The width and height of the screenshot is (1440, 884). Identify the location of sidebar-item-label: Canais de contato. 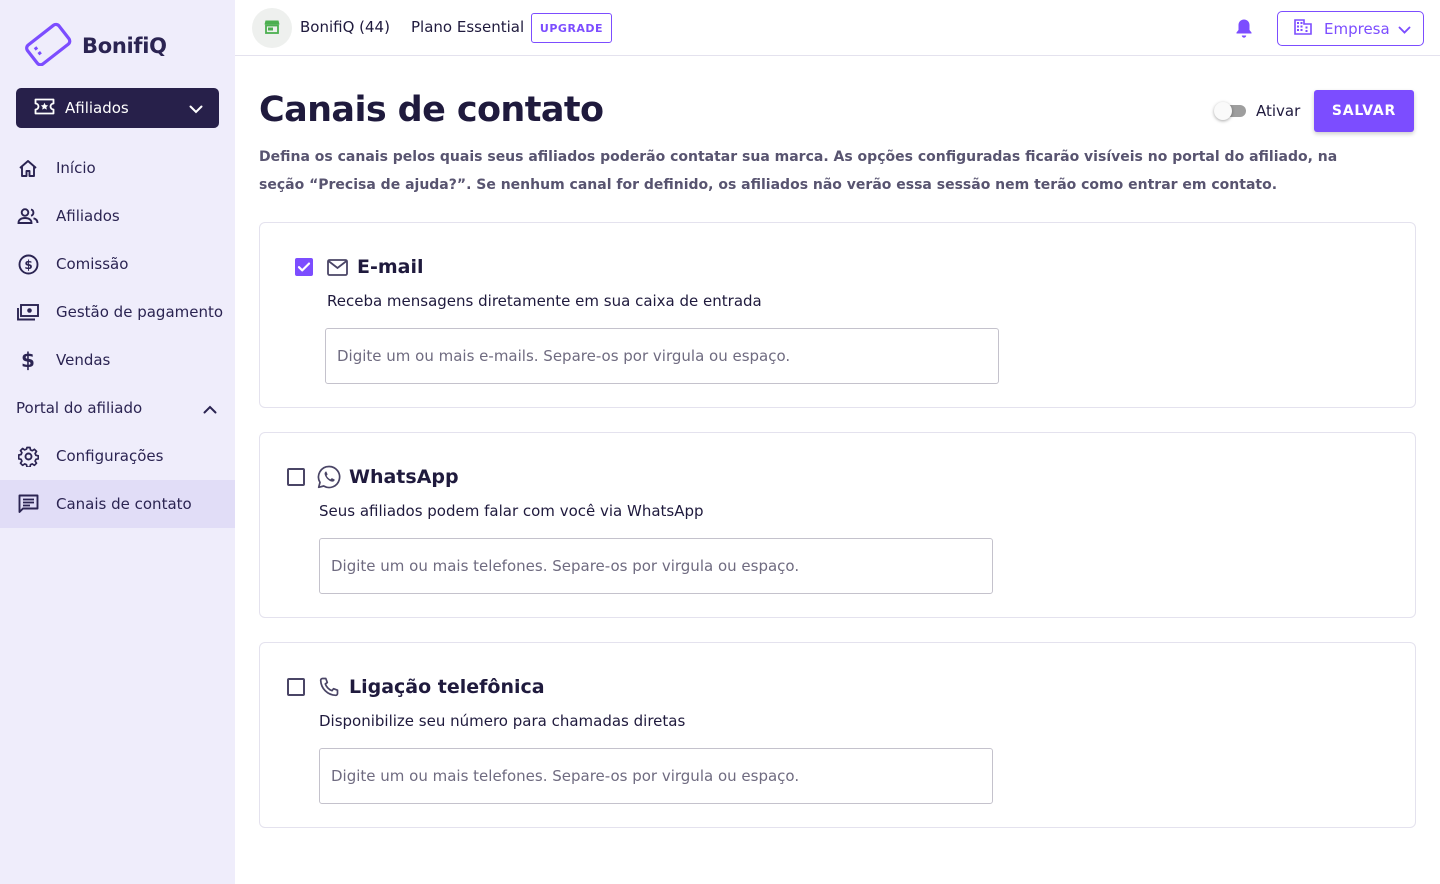
(124, 504).